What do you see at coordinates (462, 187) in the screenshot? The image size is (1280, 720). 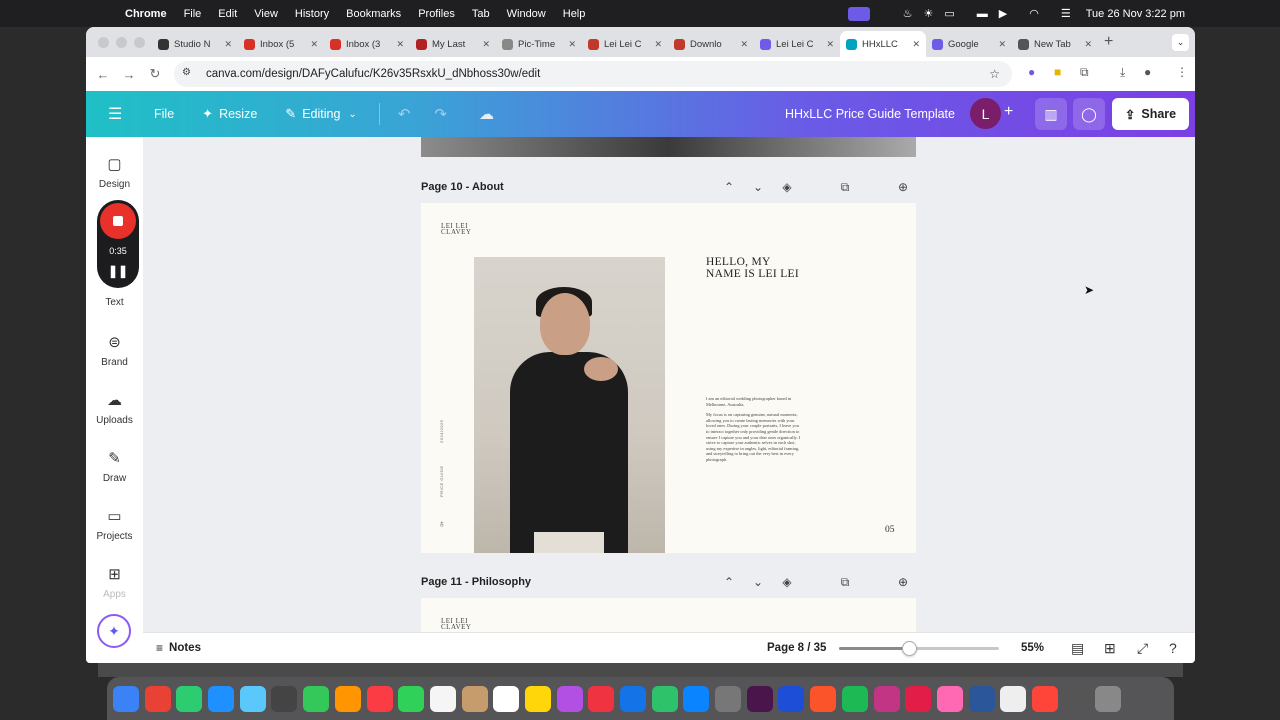 I see `page-title: Page 10 - About` at bounding box center [462, 187].